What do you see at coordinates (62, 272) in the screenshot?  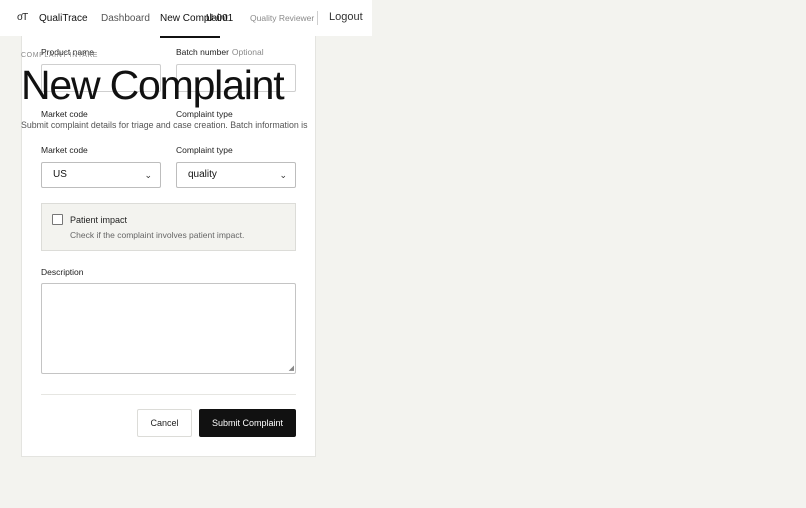 I see `description-label: Description` at bounding box center [62, 272].